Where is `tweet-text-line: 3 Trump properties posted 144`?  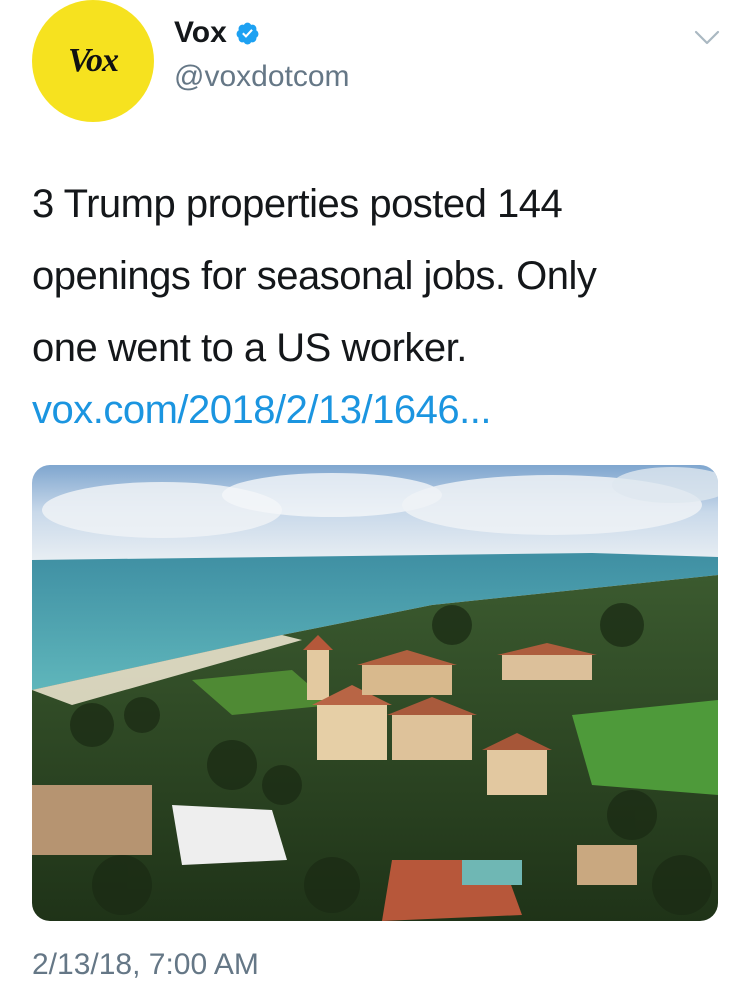 tweet-text-line: 3 Trump properties posted 144 is located at coordinates (297, 204).